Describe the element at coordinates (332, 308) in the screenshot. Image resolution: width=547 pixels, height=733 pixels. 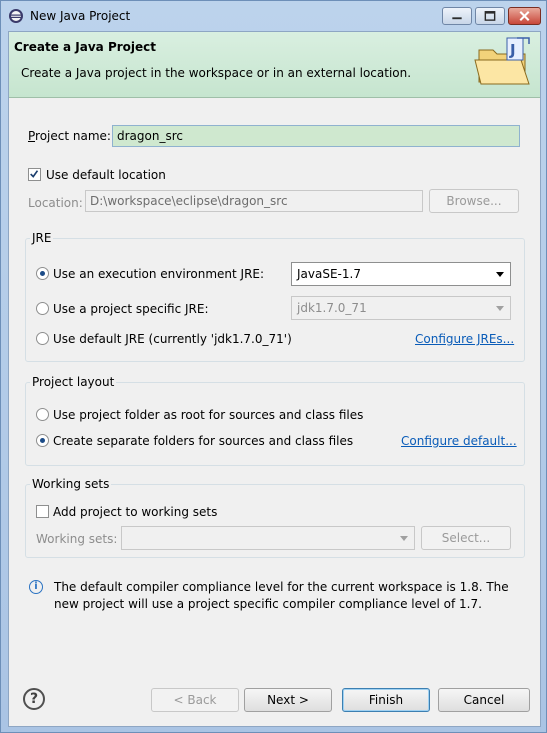
I see `project-specific-jre-value: jdk1.7.0_71` at that location.